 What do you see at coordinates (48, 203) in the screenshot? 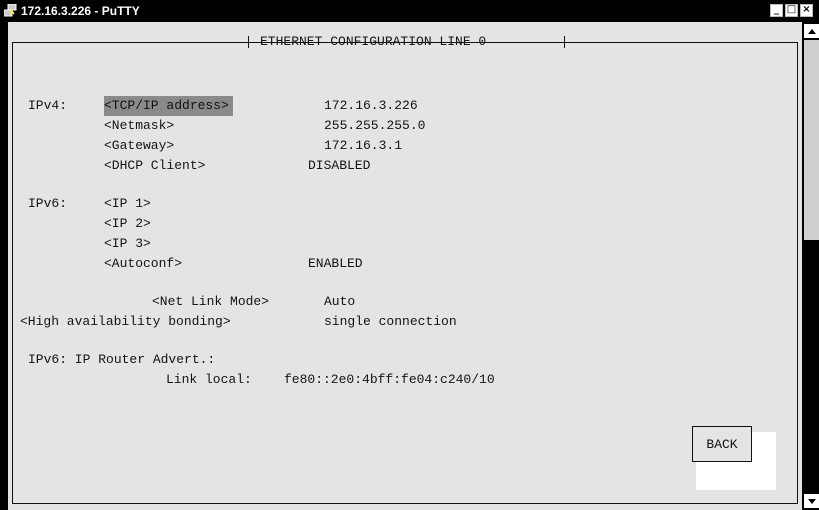
I see `ipv6-section-label: IPv6:` at bounding box center [48, 203].